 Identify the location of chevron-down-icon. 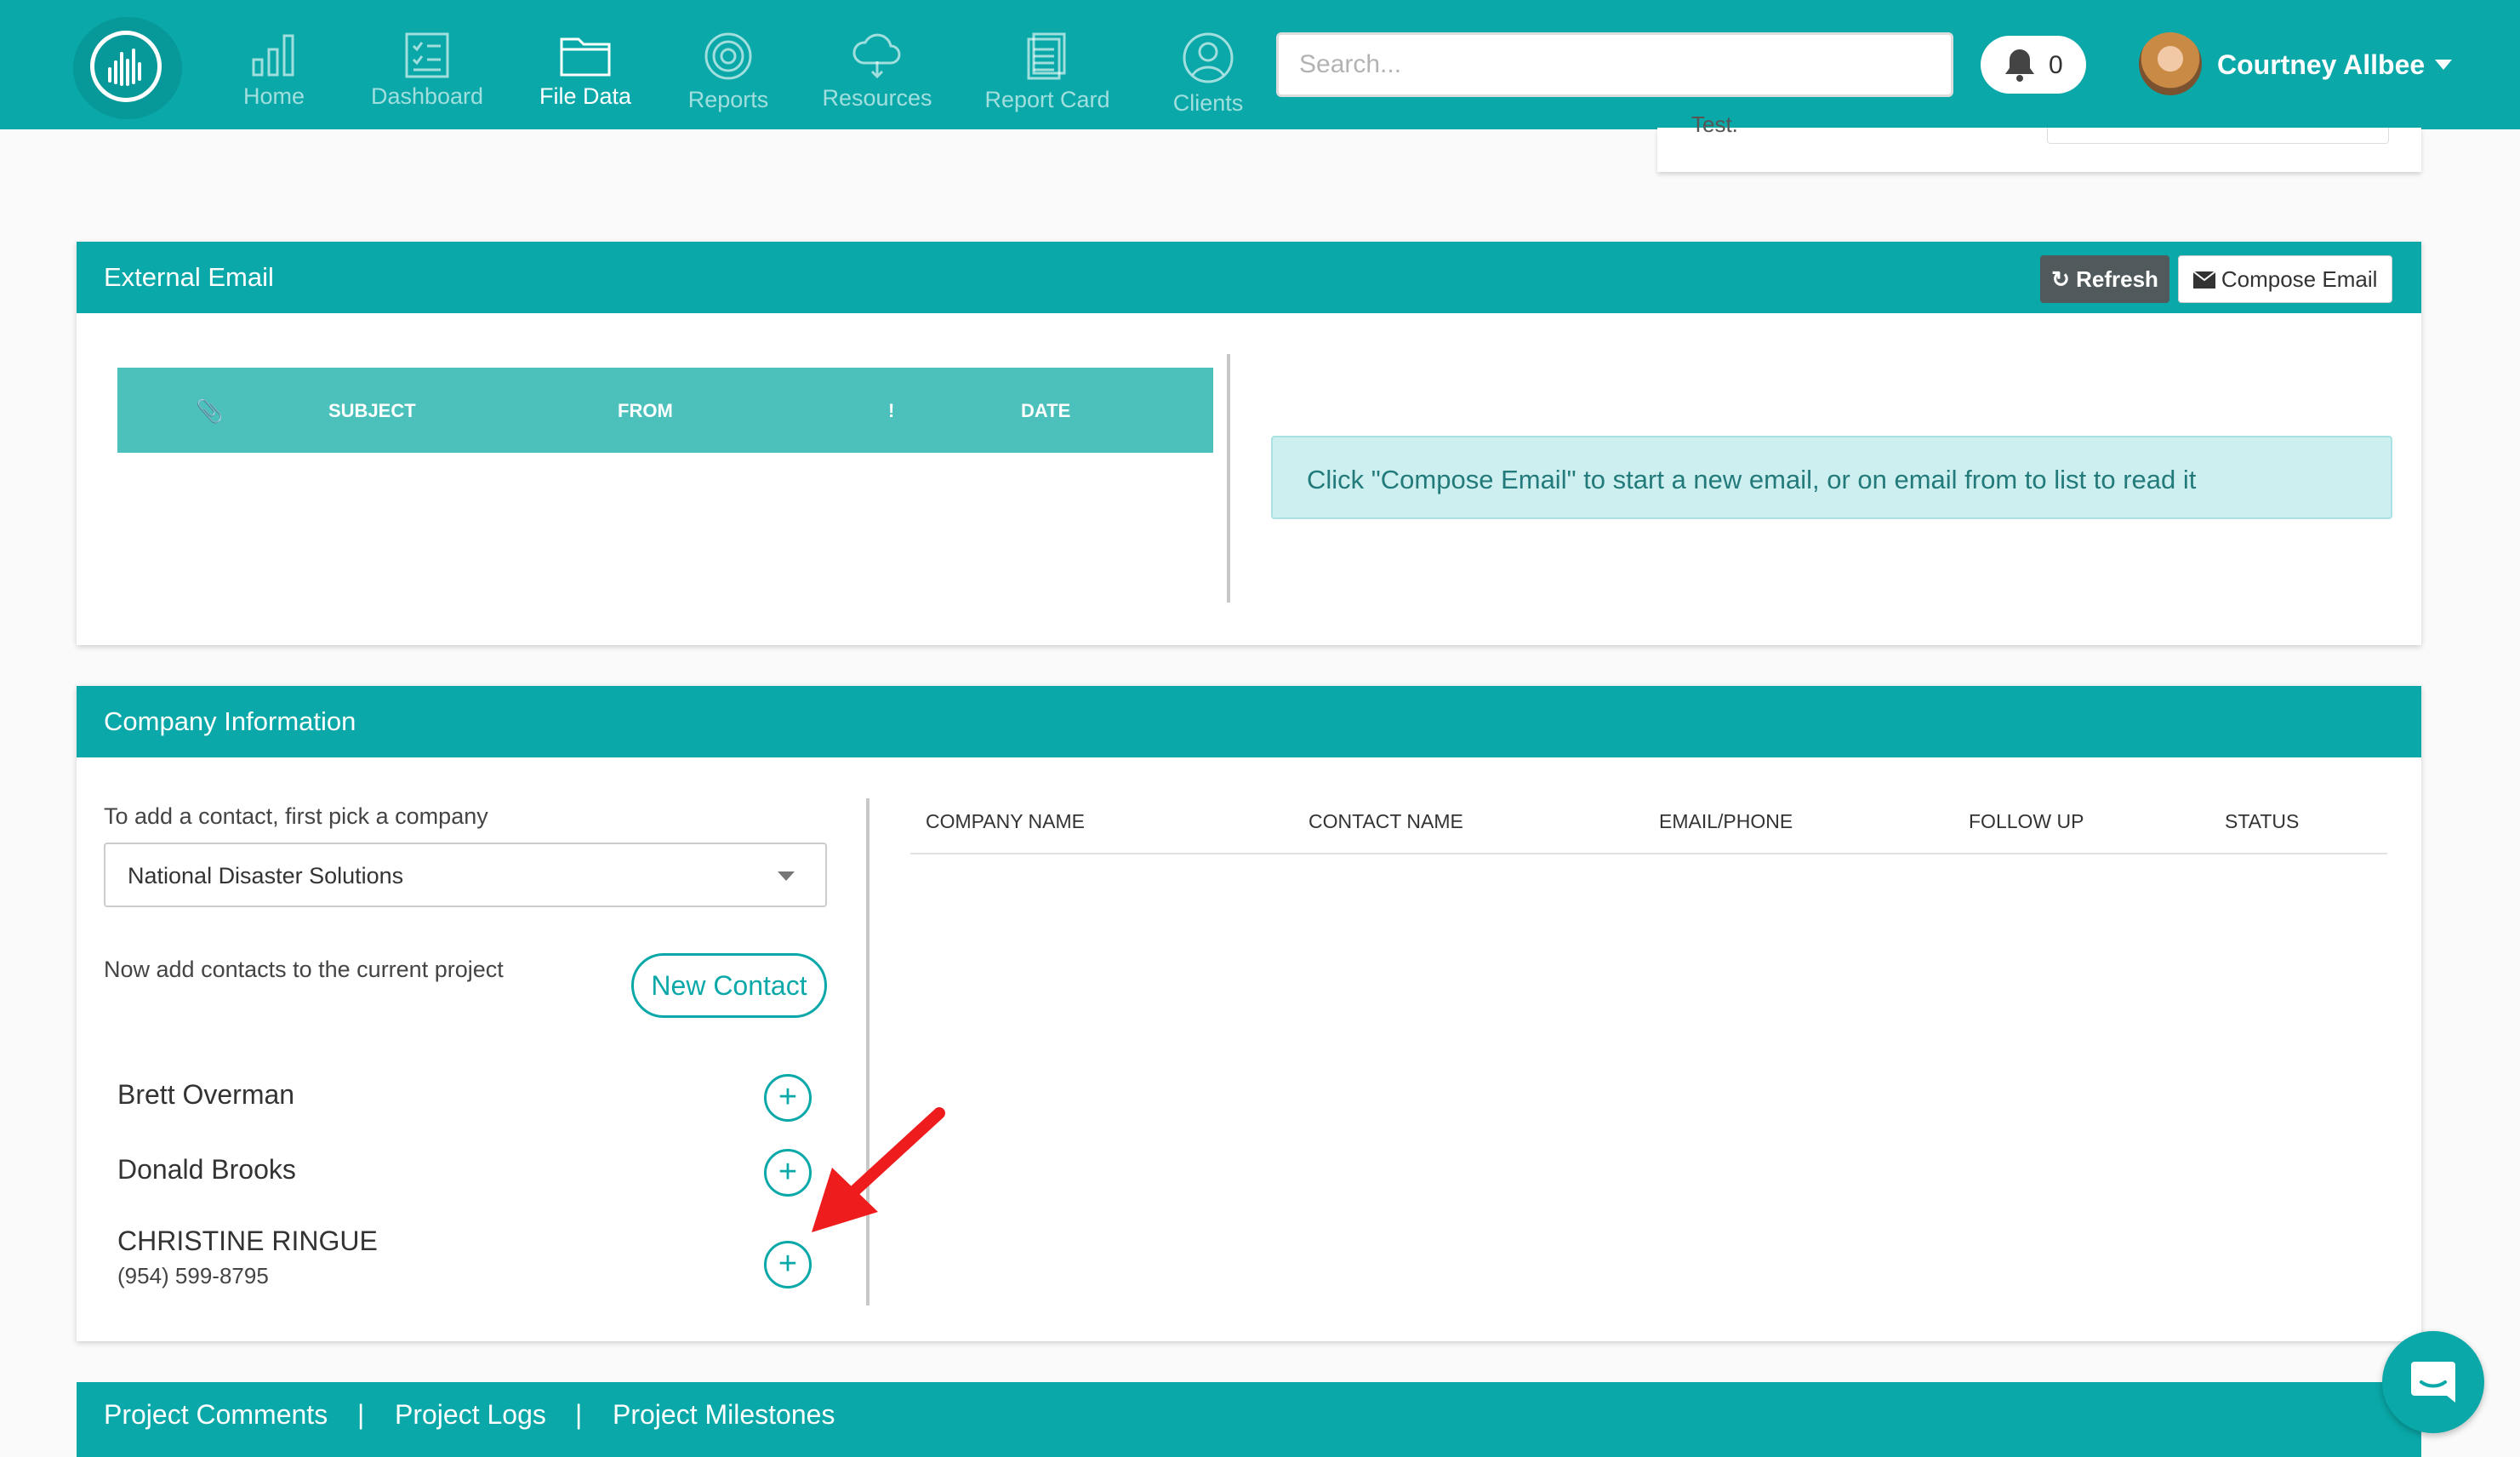
(786, 876).